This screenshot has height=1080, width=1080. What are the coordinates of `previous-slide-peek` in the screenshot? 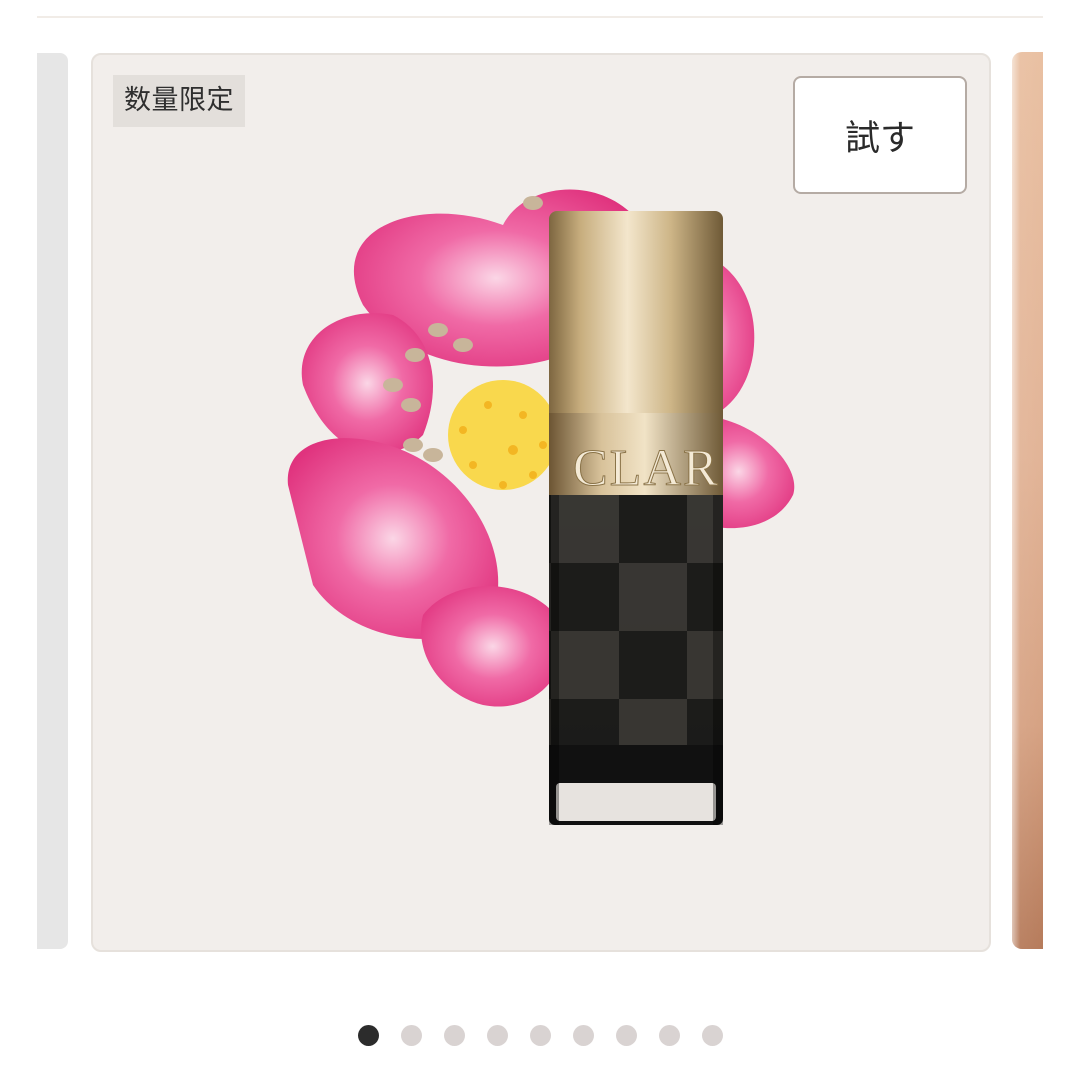 It's located at (52, 501).